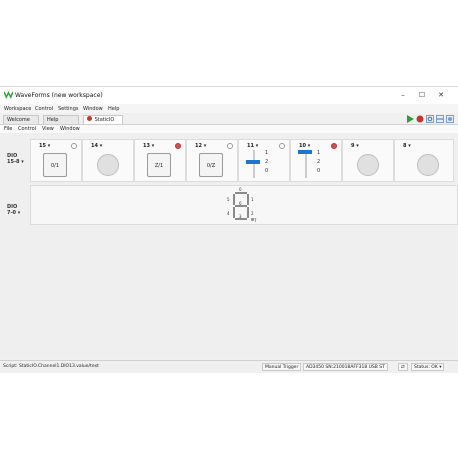 The width and height of the screenshot is (458, 458). Describe the element at coordinates (240, 216) in the screenshot. I see `segment-label: 3` at that location.